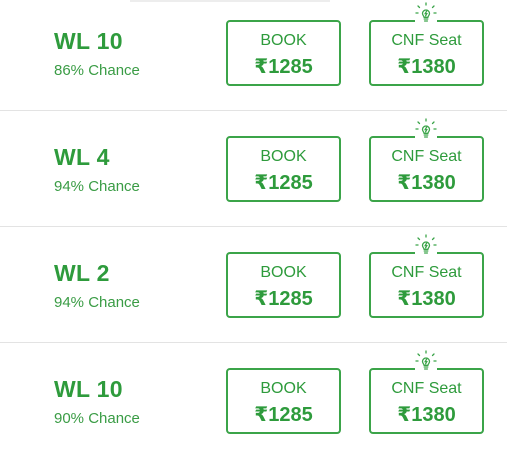  Describe the element at coordinates (82, 273) in the screenshot. I see `waitlist-status: WL 2` at that location.